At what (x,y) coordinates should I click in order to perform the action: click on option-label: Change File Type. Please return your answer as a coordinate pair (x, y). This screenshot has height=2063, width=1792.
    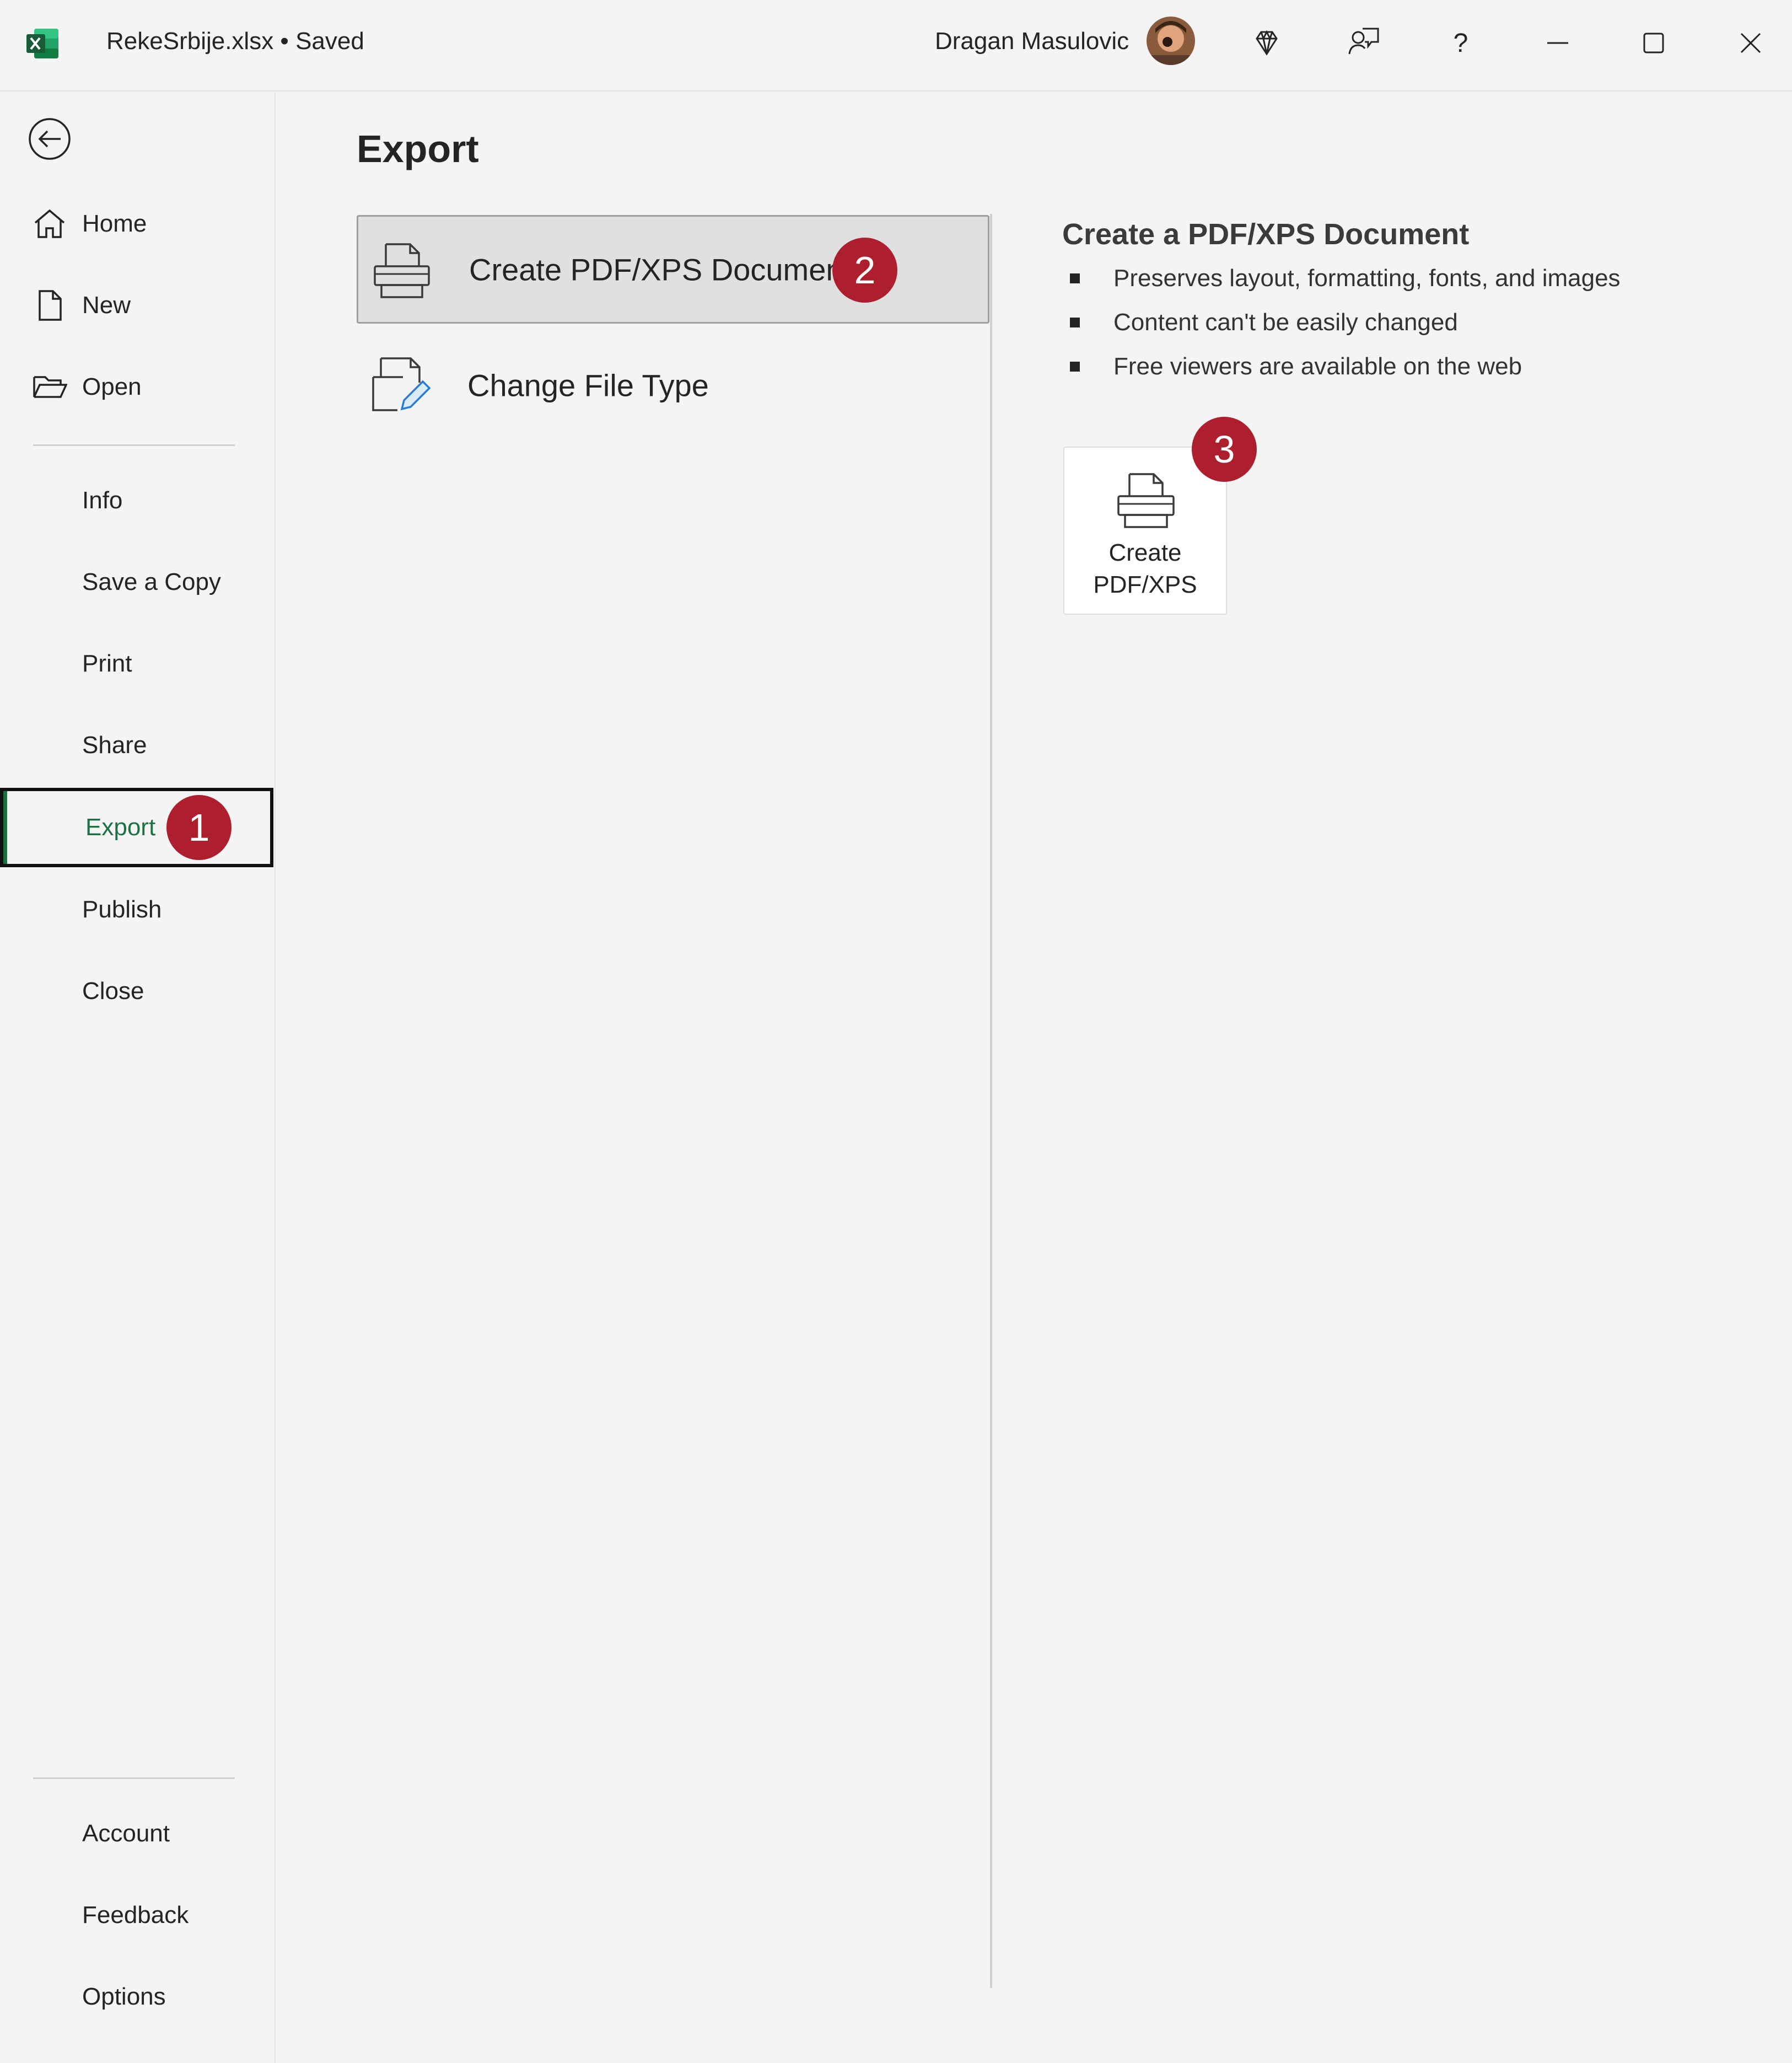
    Looking at the image, I should click on (588, 385).